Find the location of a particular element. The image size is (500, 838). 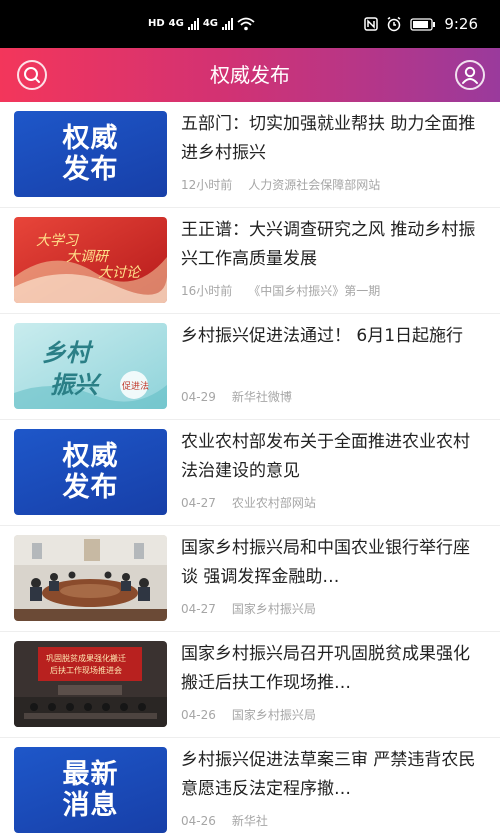

status-left: HD 4G 4G is located at coordinates (201, 24).